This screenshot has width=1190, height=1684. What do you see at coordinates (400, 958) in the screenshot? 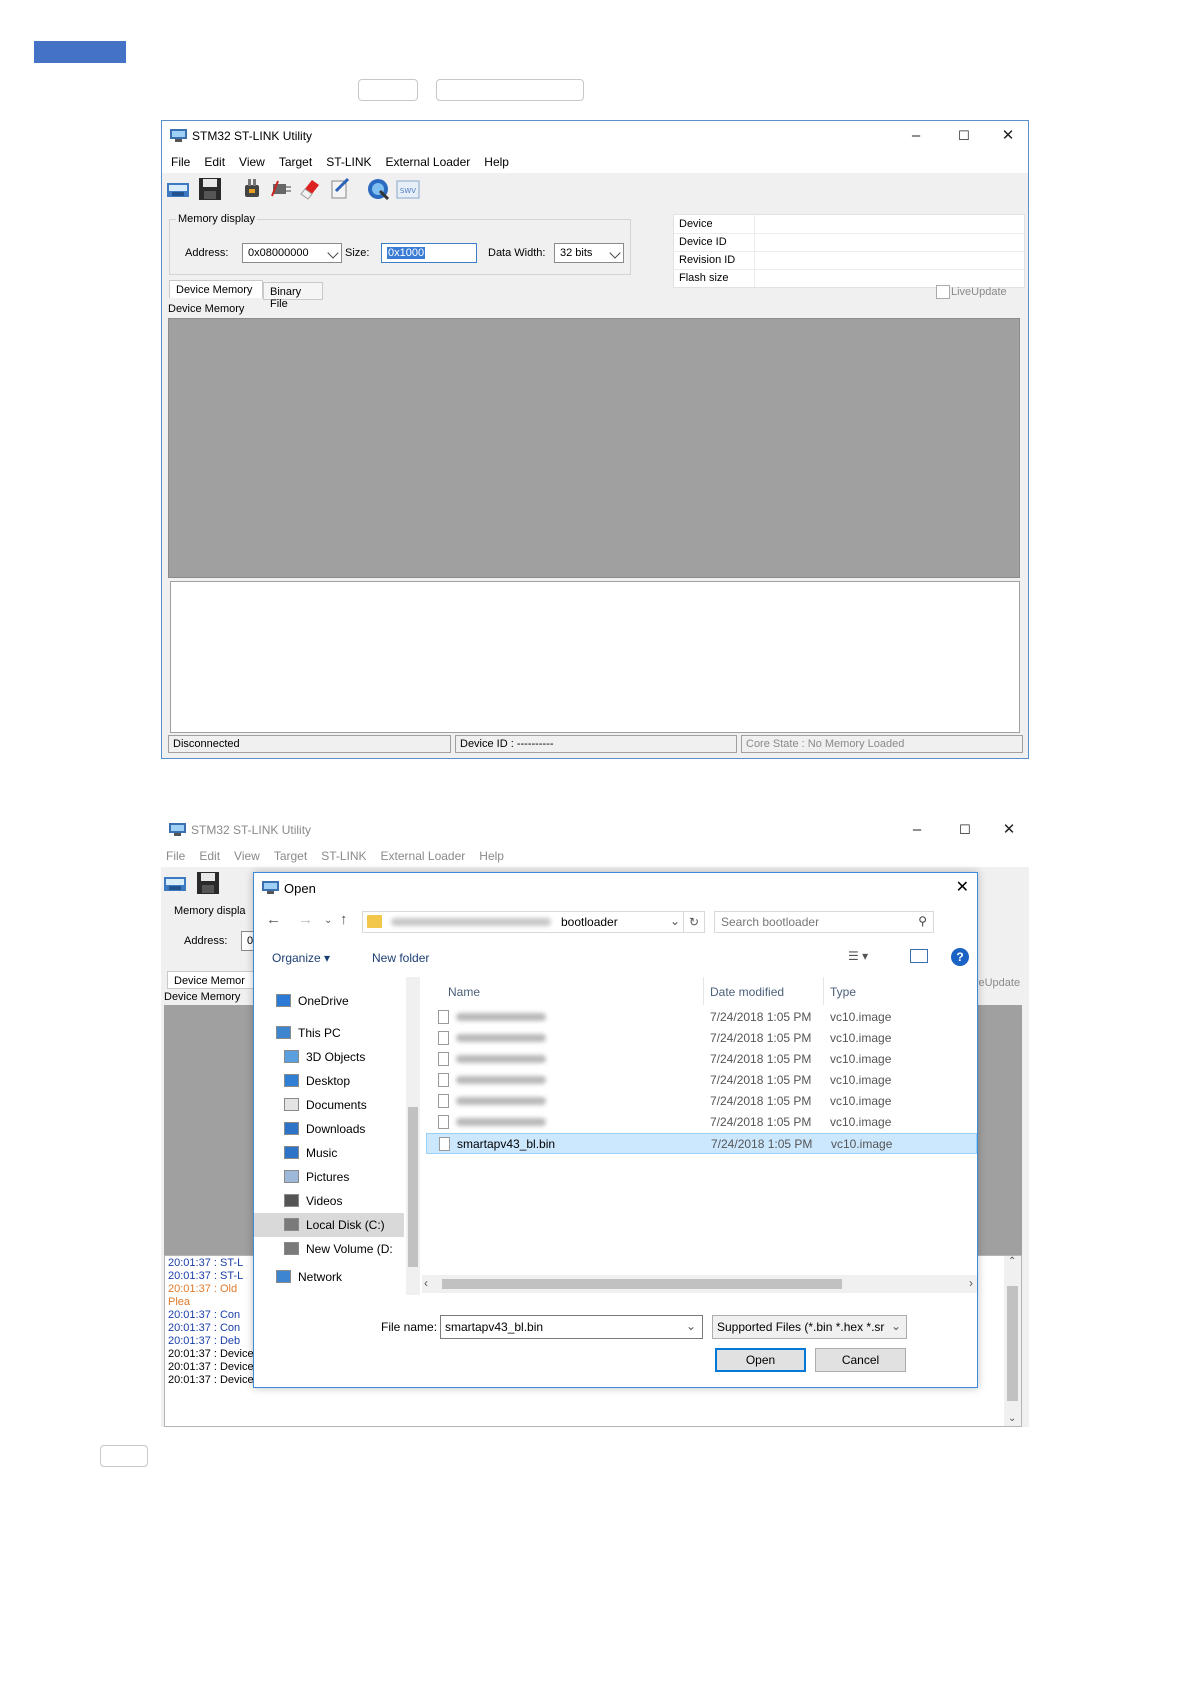
I see `new-folder-button: New folder` at bounding box center [400, 958].